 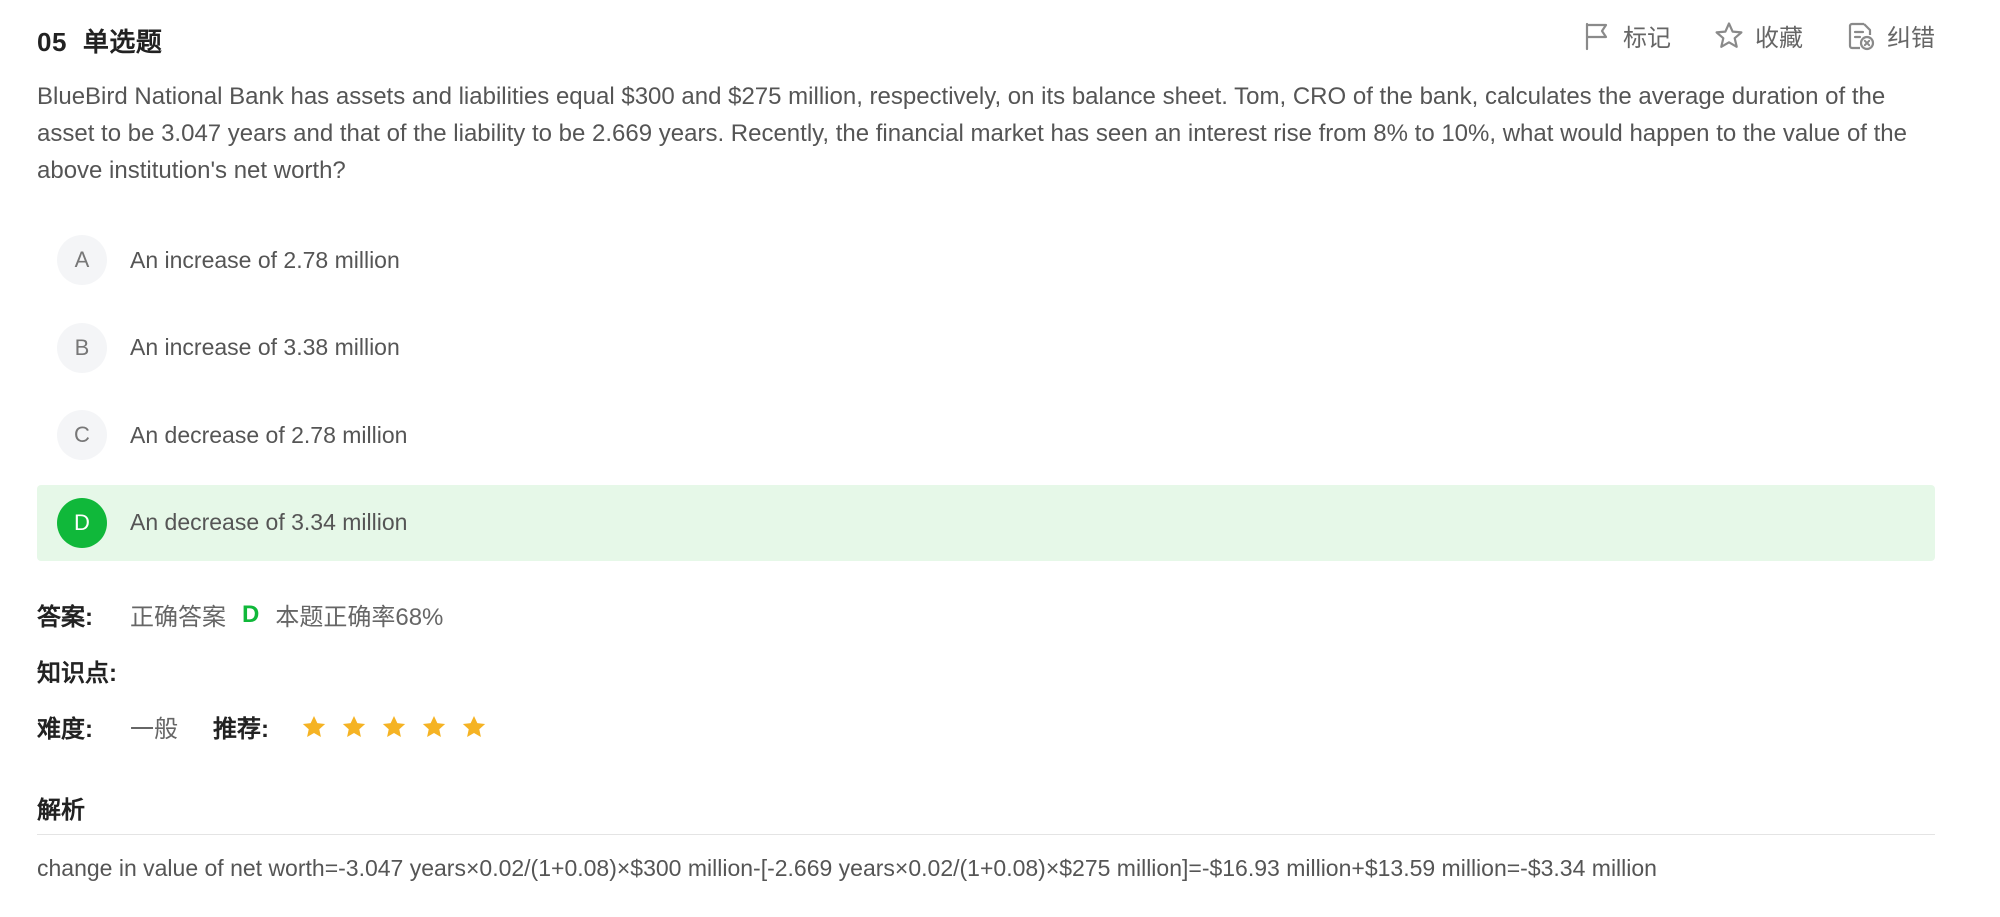 I want to click on question-header: 05 单选题 标记 收藏 纠错, so click(x=986, y=38).